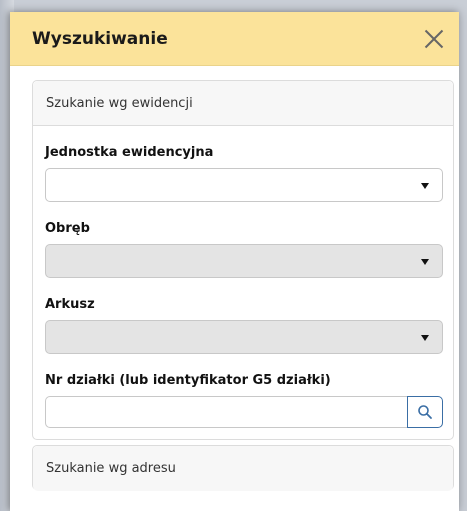  Describe the element at coordinates (244, 337) in the screenshot. I see `sheet-select` at that location.